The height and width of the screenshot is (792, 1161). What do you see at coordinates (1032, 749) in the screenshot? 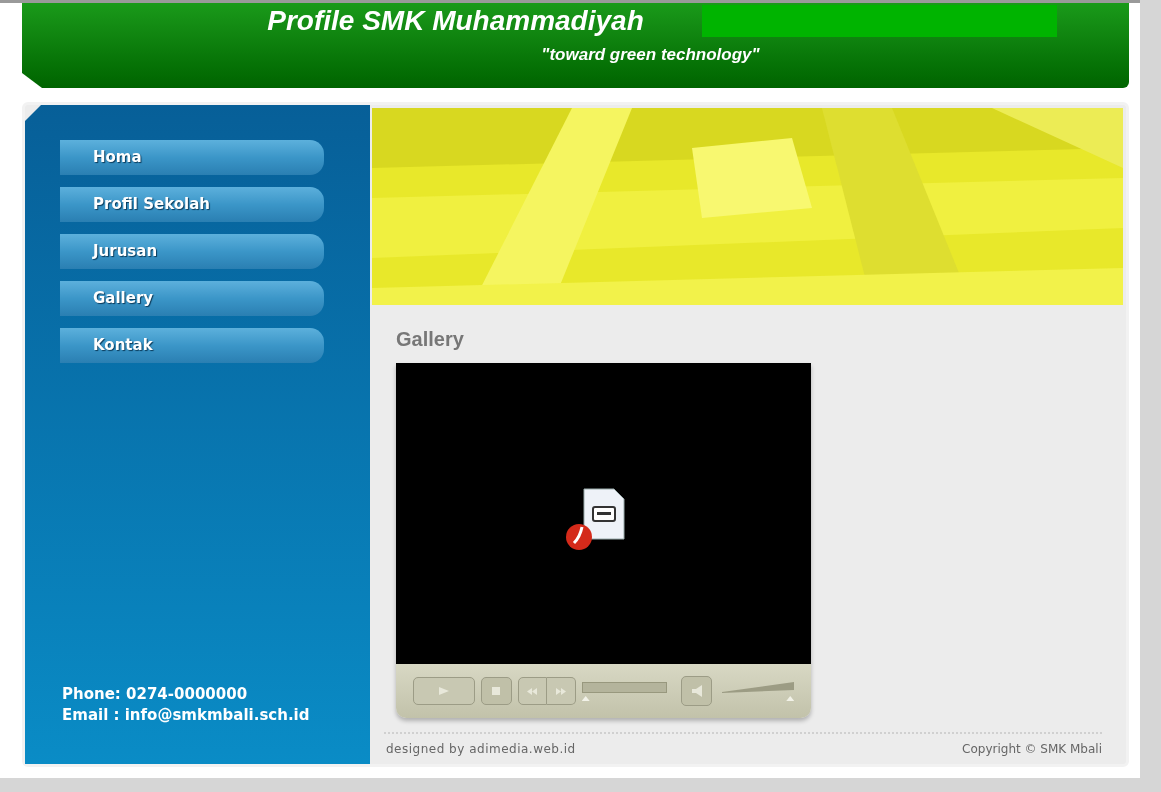
I see `copyright-text: Copyright © SMK Mbali` at bounding box center [1032, 749].